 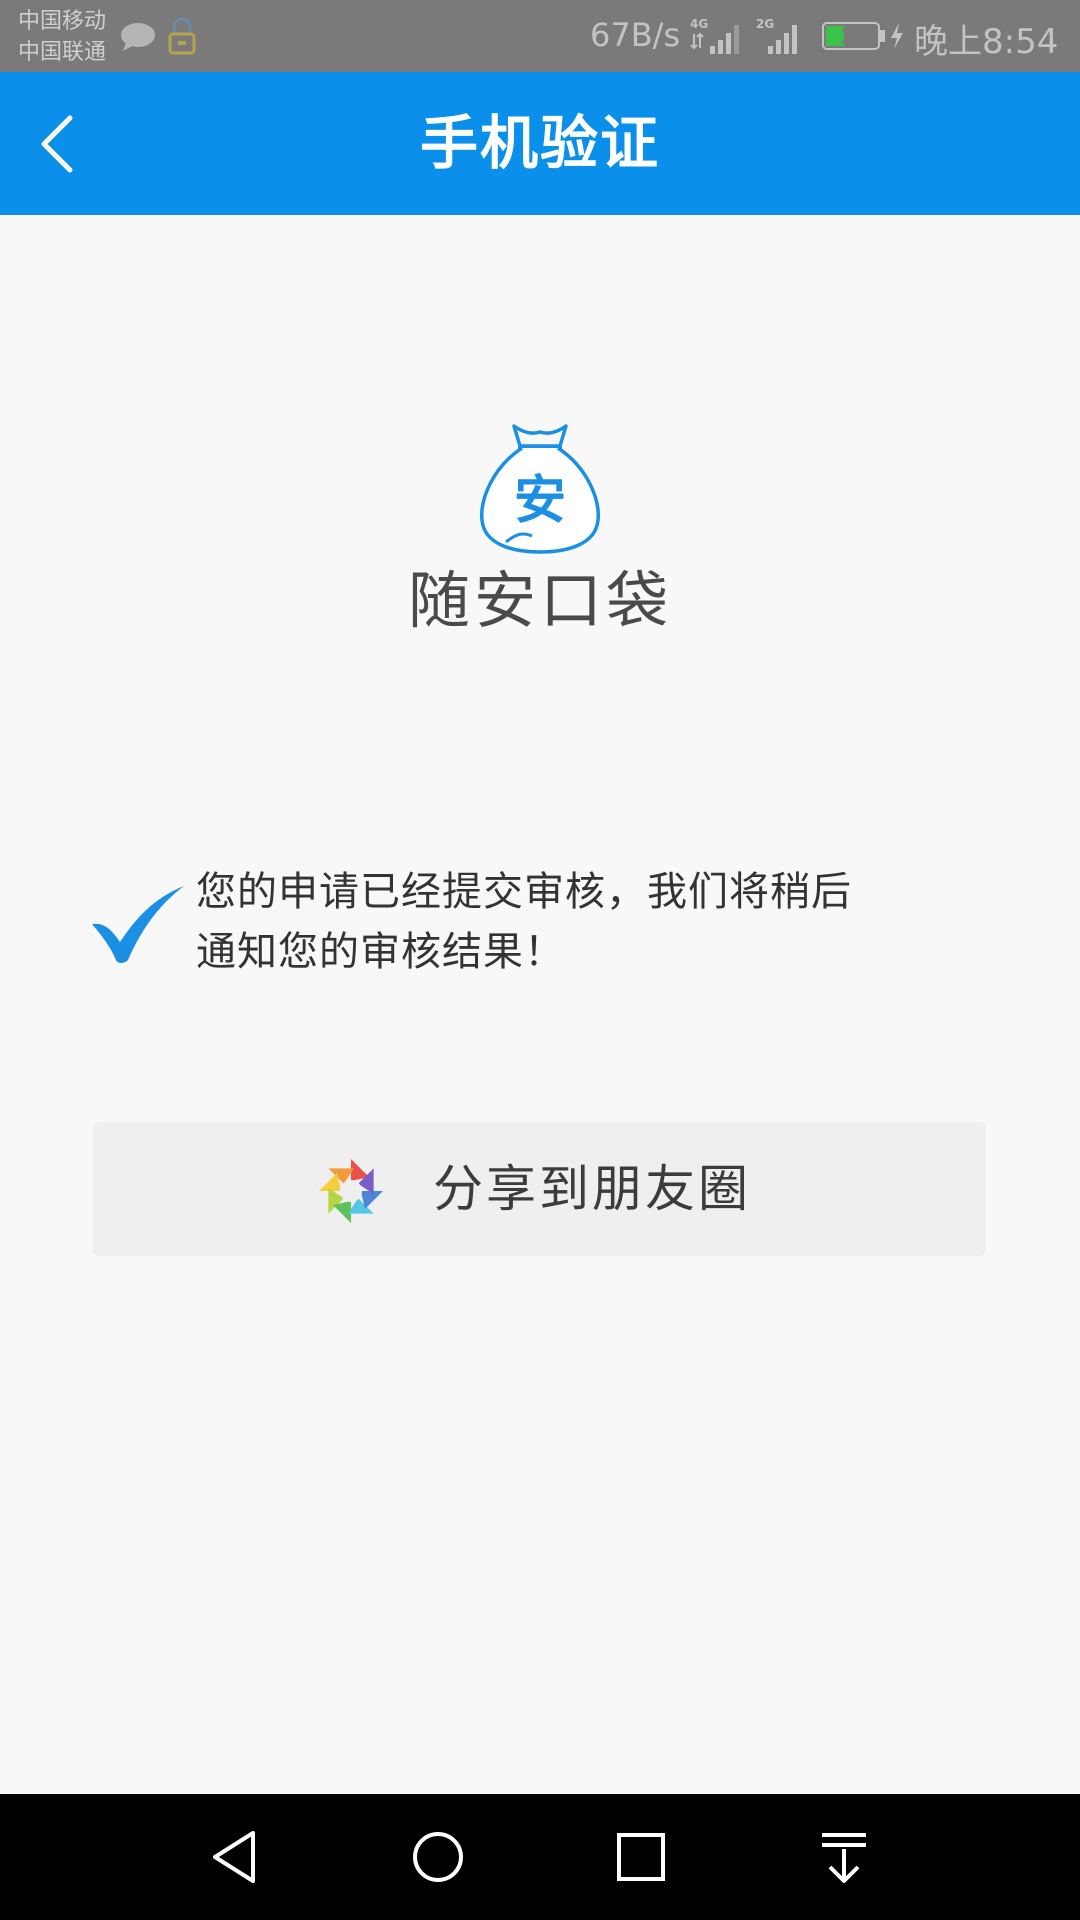 What do you see at coordinates (765, 24) in the screenshot?
I see `svg-text: 2G` at bounding box center [765, 24].